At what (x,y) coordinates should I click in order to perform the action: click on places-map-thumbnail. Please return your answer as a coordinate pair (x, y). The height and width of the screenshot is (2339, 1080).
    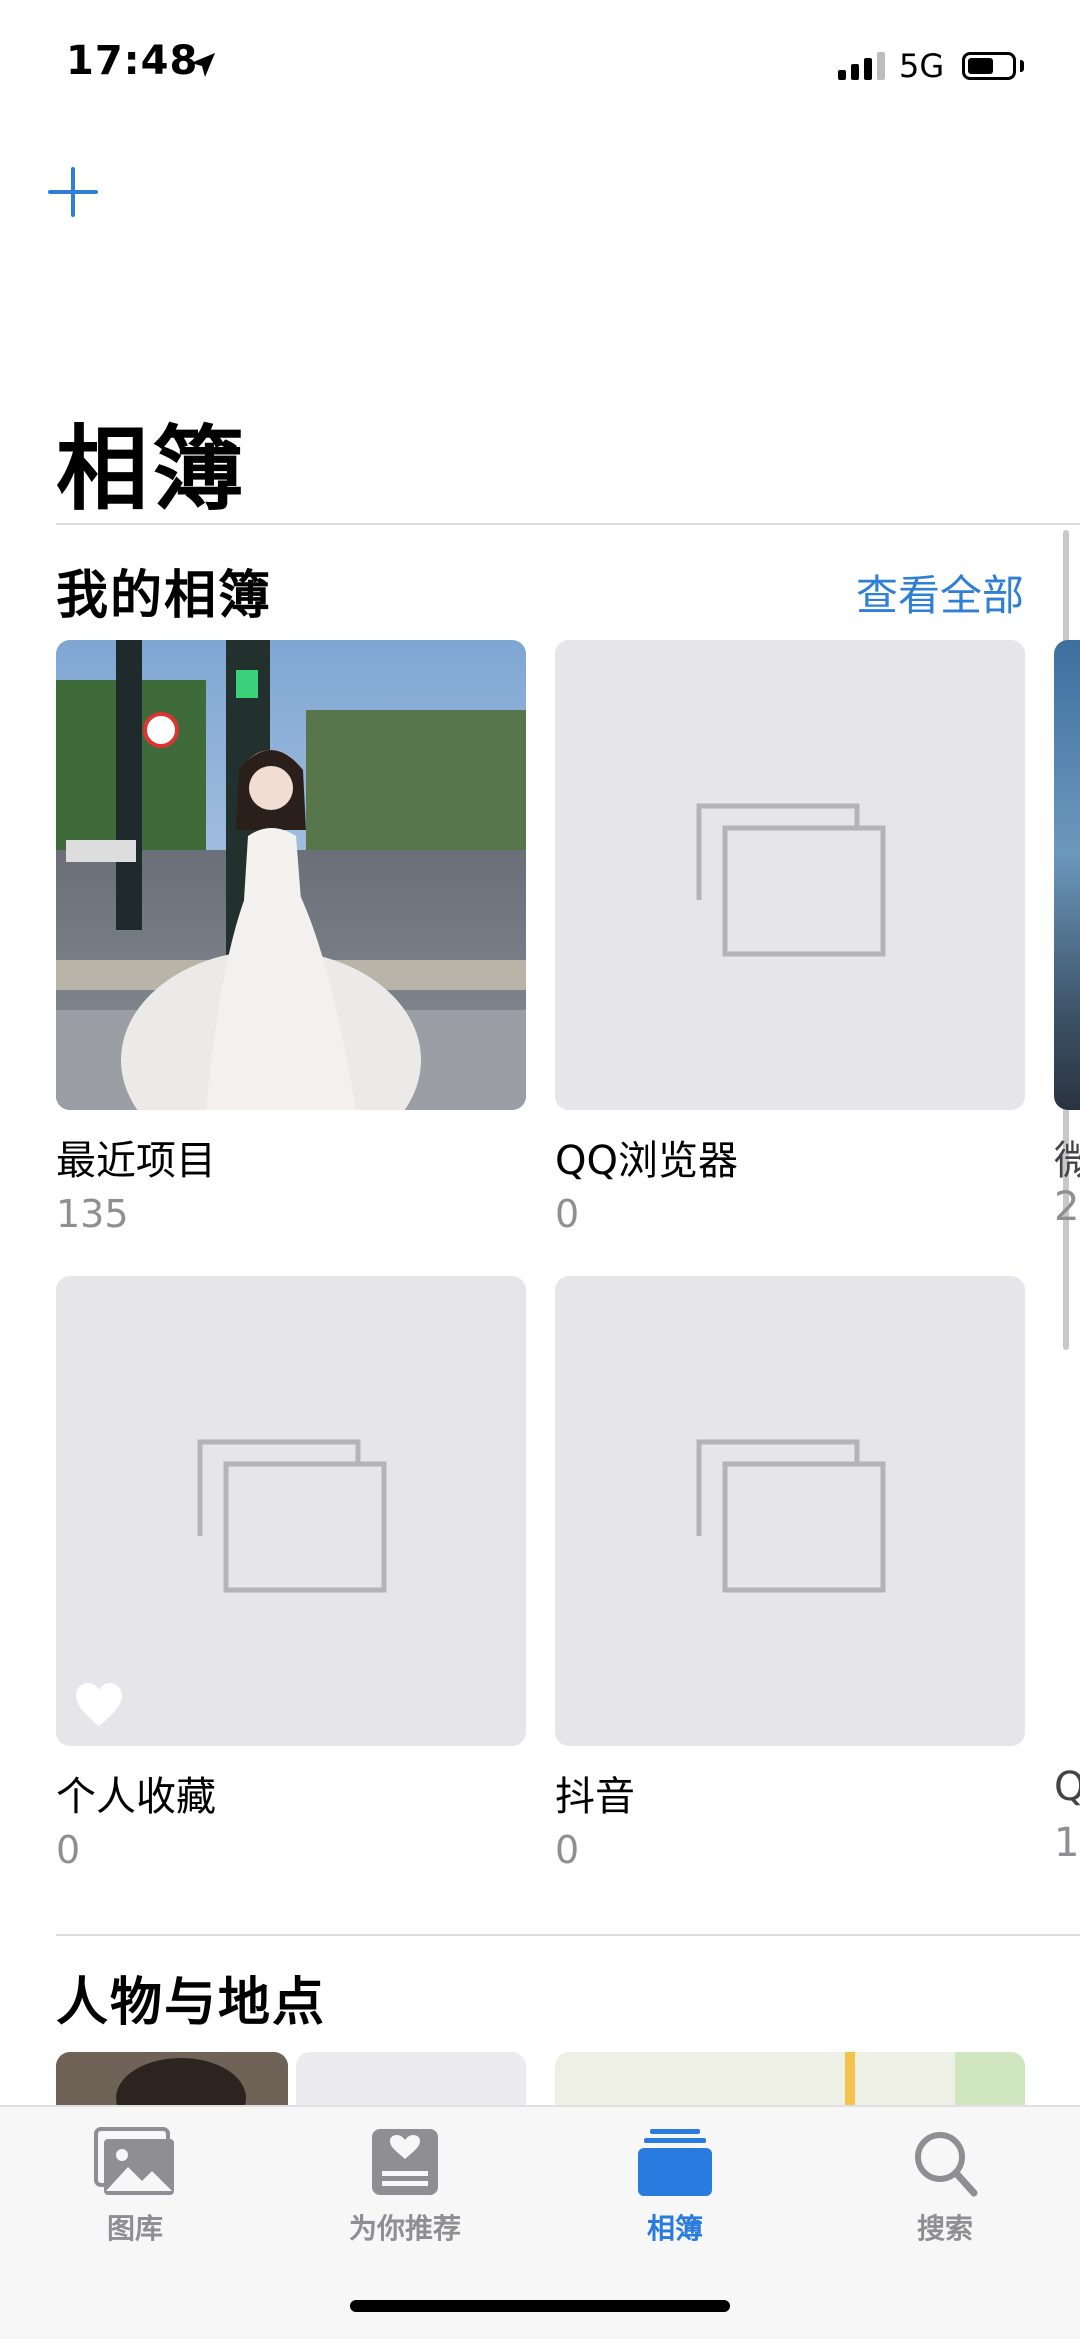
    Looking at the image, I should click on (790, 2082).